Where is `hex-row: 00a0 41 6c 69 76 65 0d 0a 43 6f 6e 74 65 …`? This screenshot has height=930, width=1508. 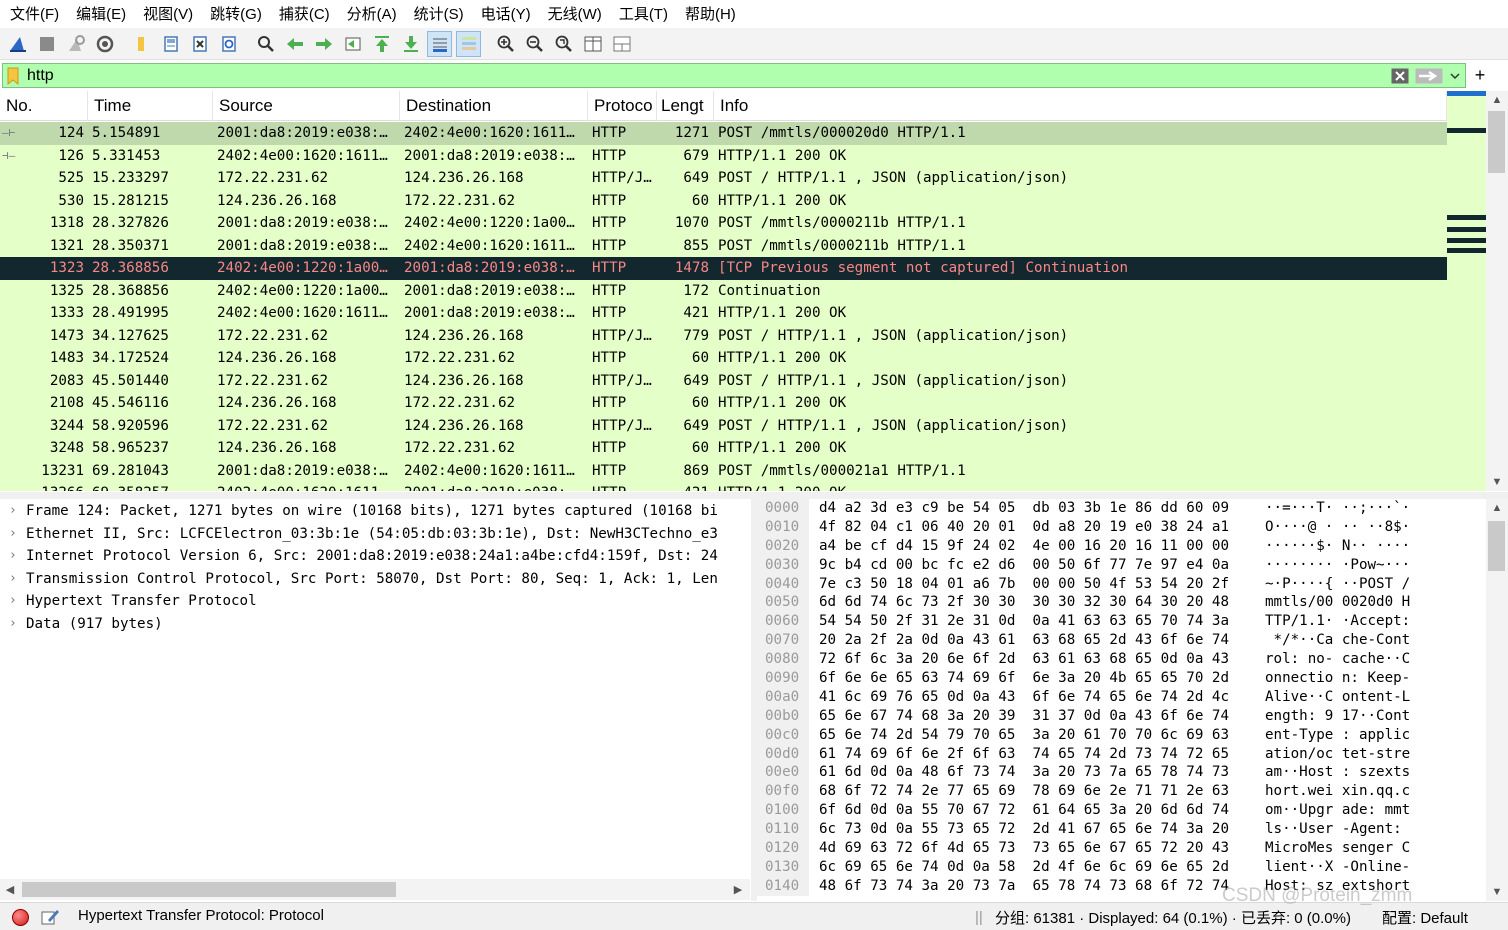 hex-row: 00a0 41 6c 69 76 65 0d 0a 43 6f 6e 74 65 … is located at coordinates (1121, 697).